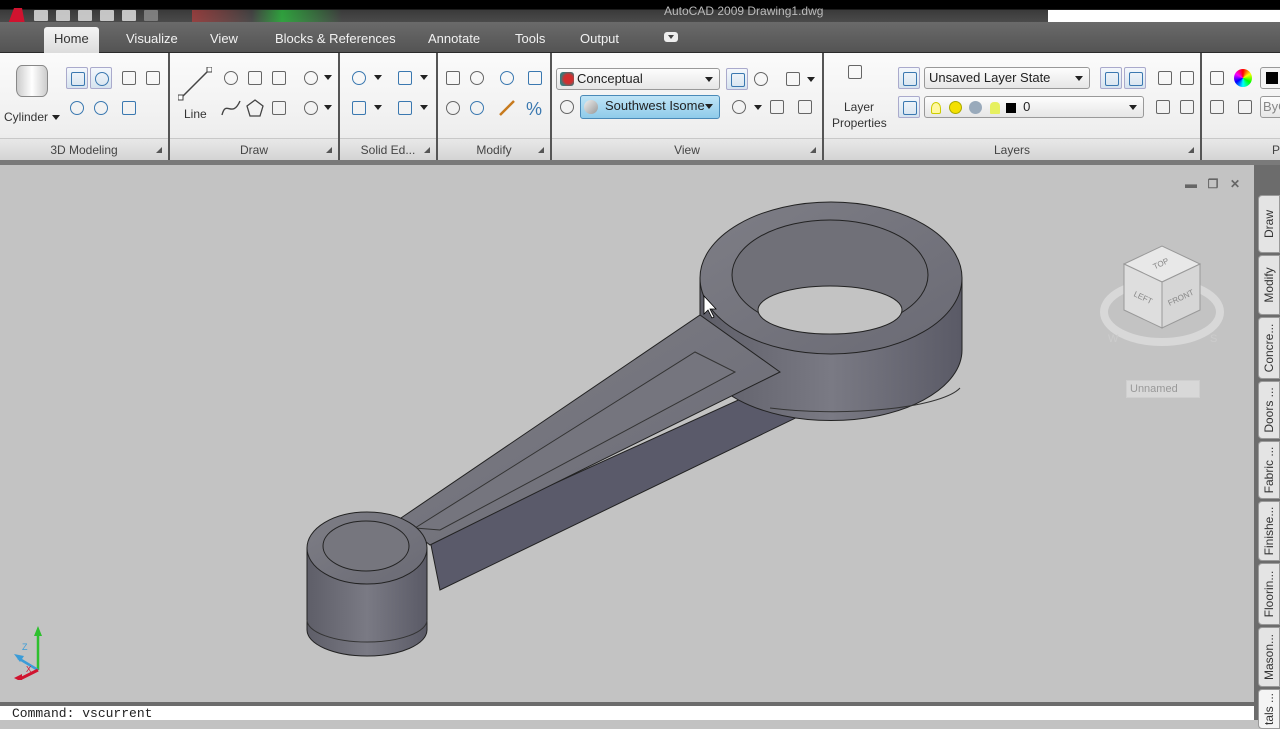  What do you see at coordinates (599, 40) in the screenshot?
I see `tab-output: Output` at bounding box center [599, 40].